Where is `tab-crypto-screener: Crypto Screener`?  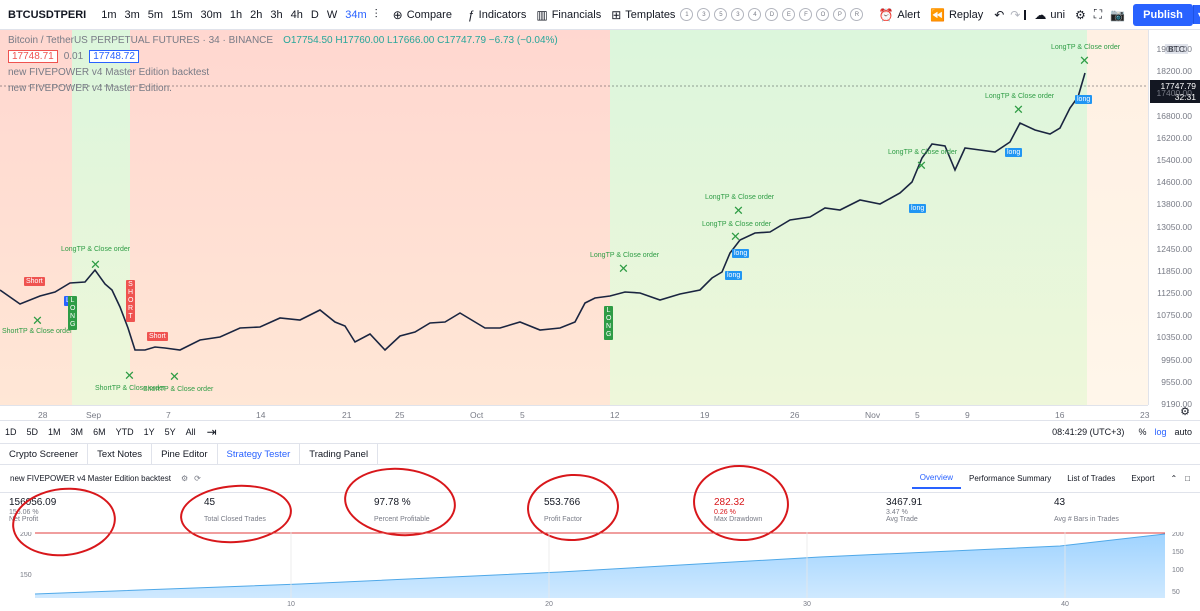
tab-crypto-screener: Crypto Screener is located at coordinates (44, 454).